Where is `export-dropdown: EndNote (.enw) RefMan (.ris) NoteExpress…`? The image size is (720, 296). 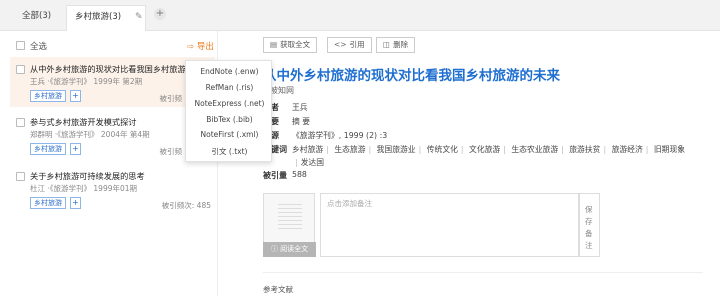 export-dropdown: EndNote (.enw) RefMan (.ris) NoteExpress… is located at coordinates (228, 111).